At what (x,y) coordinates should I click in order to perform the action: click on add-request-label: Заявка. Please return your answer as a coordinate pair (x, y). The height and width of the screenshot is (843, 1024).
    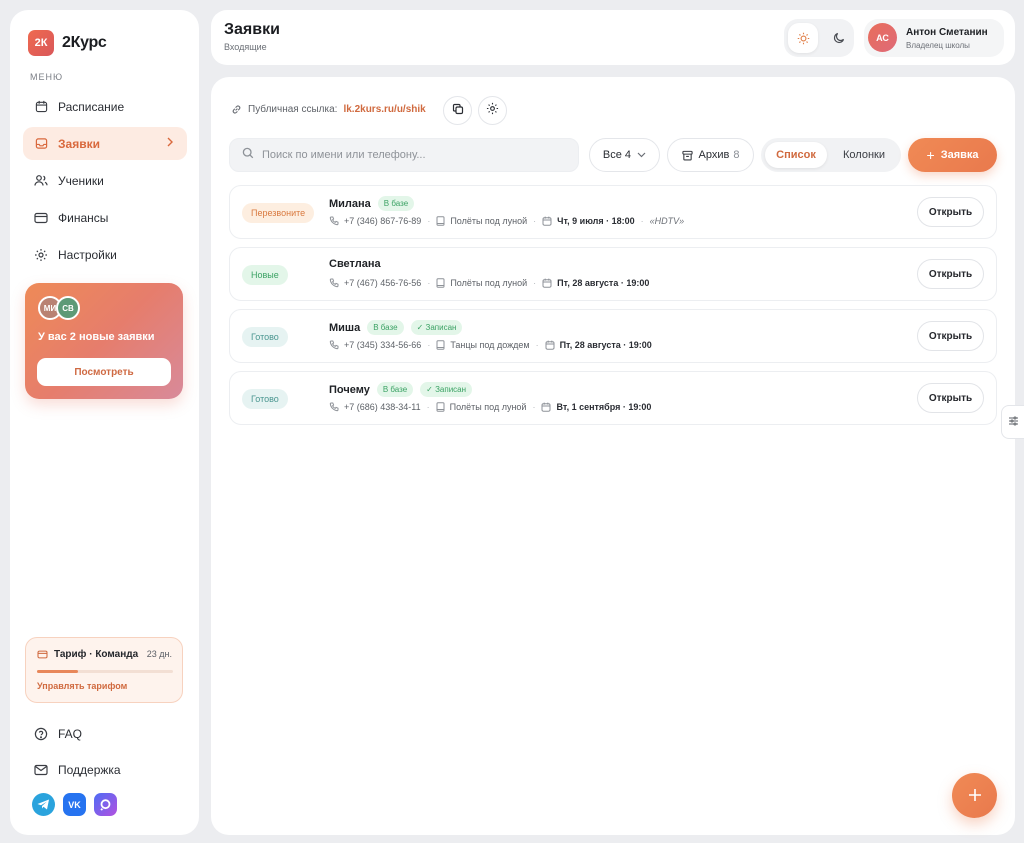
    Looking at the image, I should click on (959, 155).